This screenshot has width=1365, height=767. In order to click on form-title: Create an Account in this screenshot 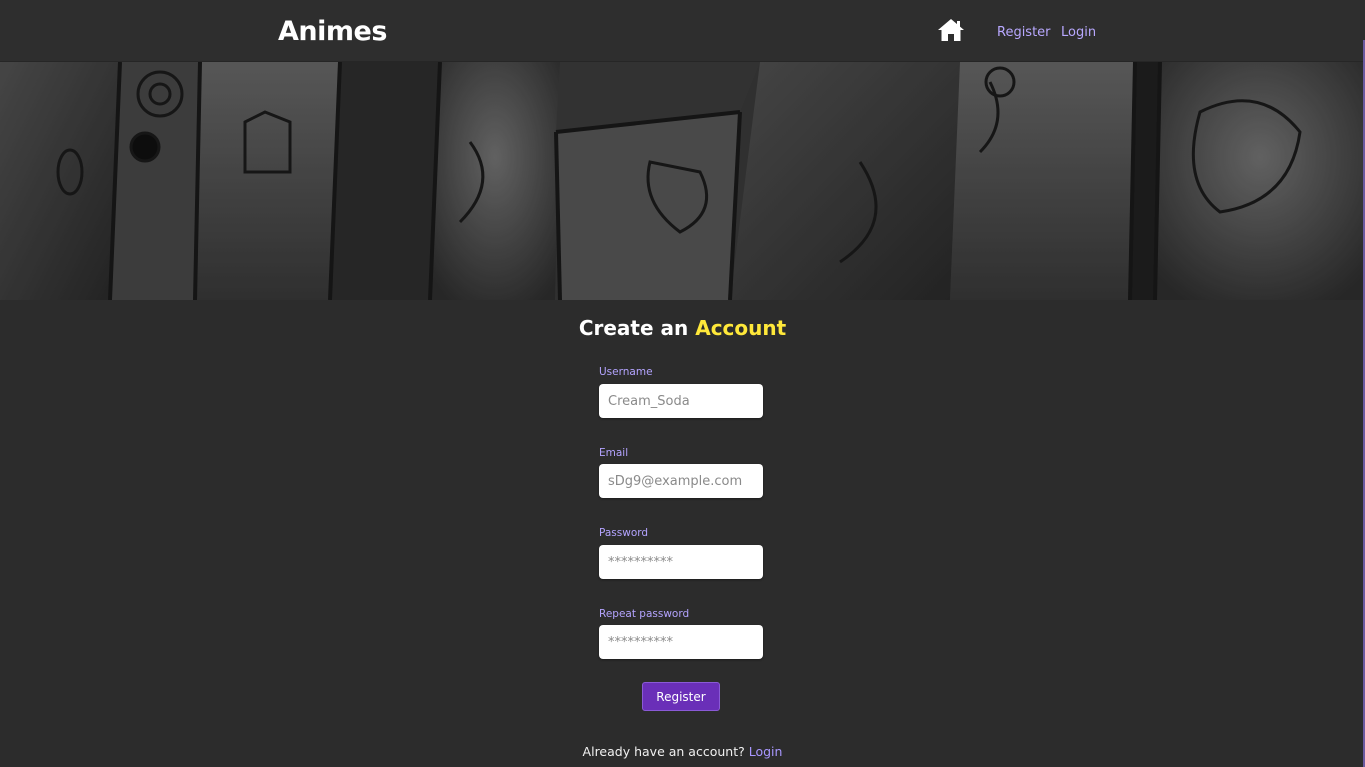, I will do `click(682, 328)`.